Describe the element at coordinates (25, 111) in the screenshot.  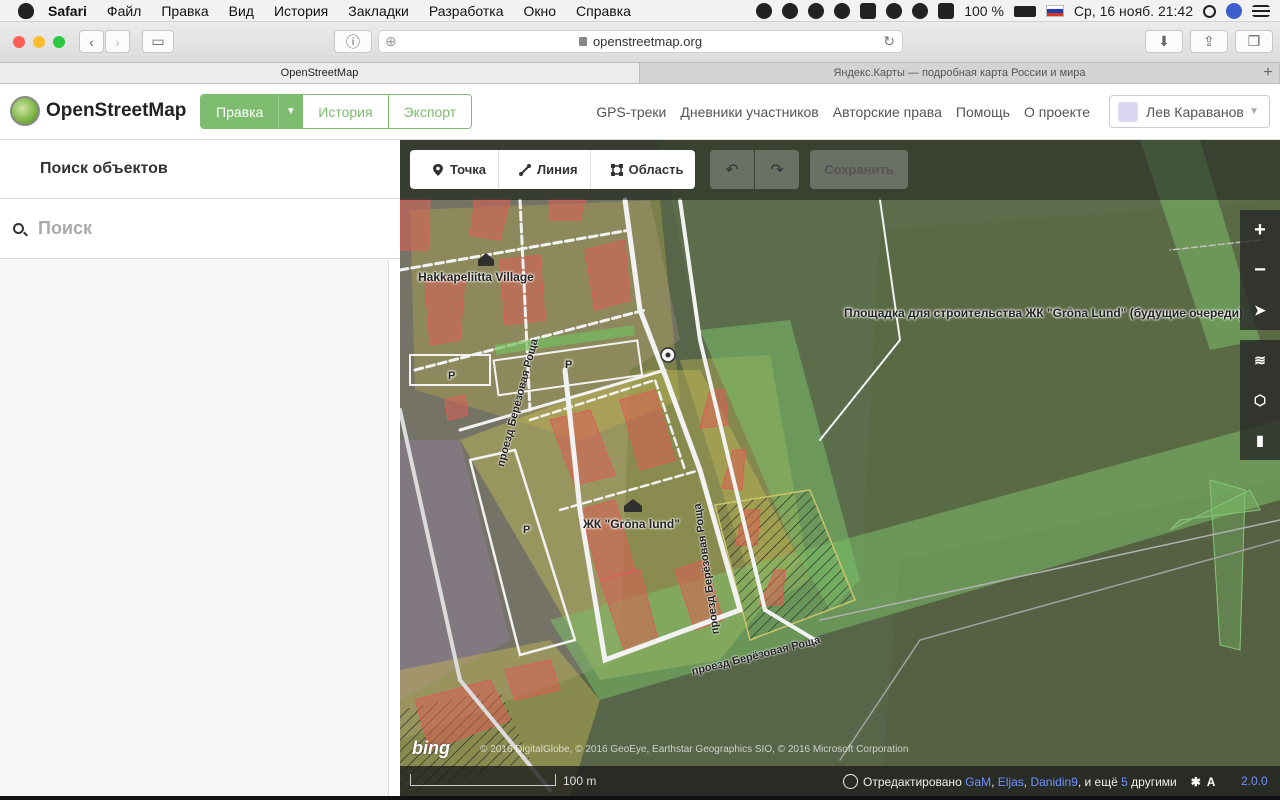
I see `osm-logo-icon` at that location.